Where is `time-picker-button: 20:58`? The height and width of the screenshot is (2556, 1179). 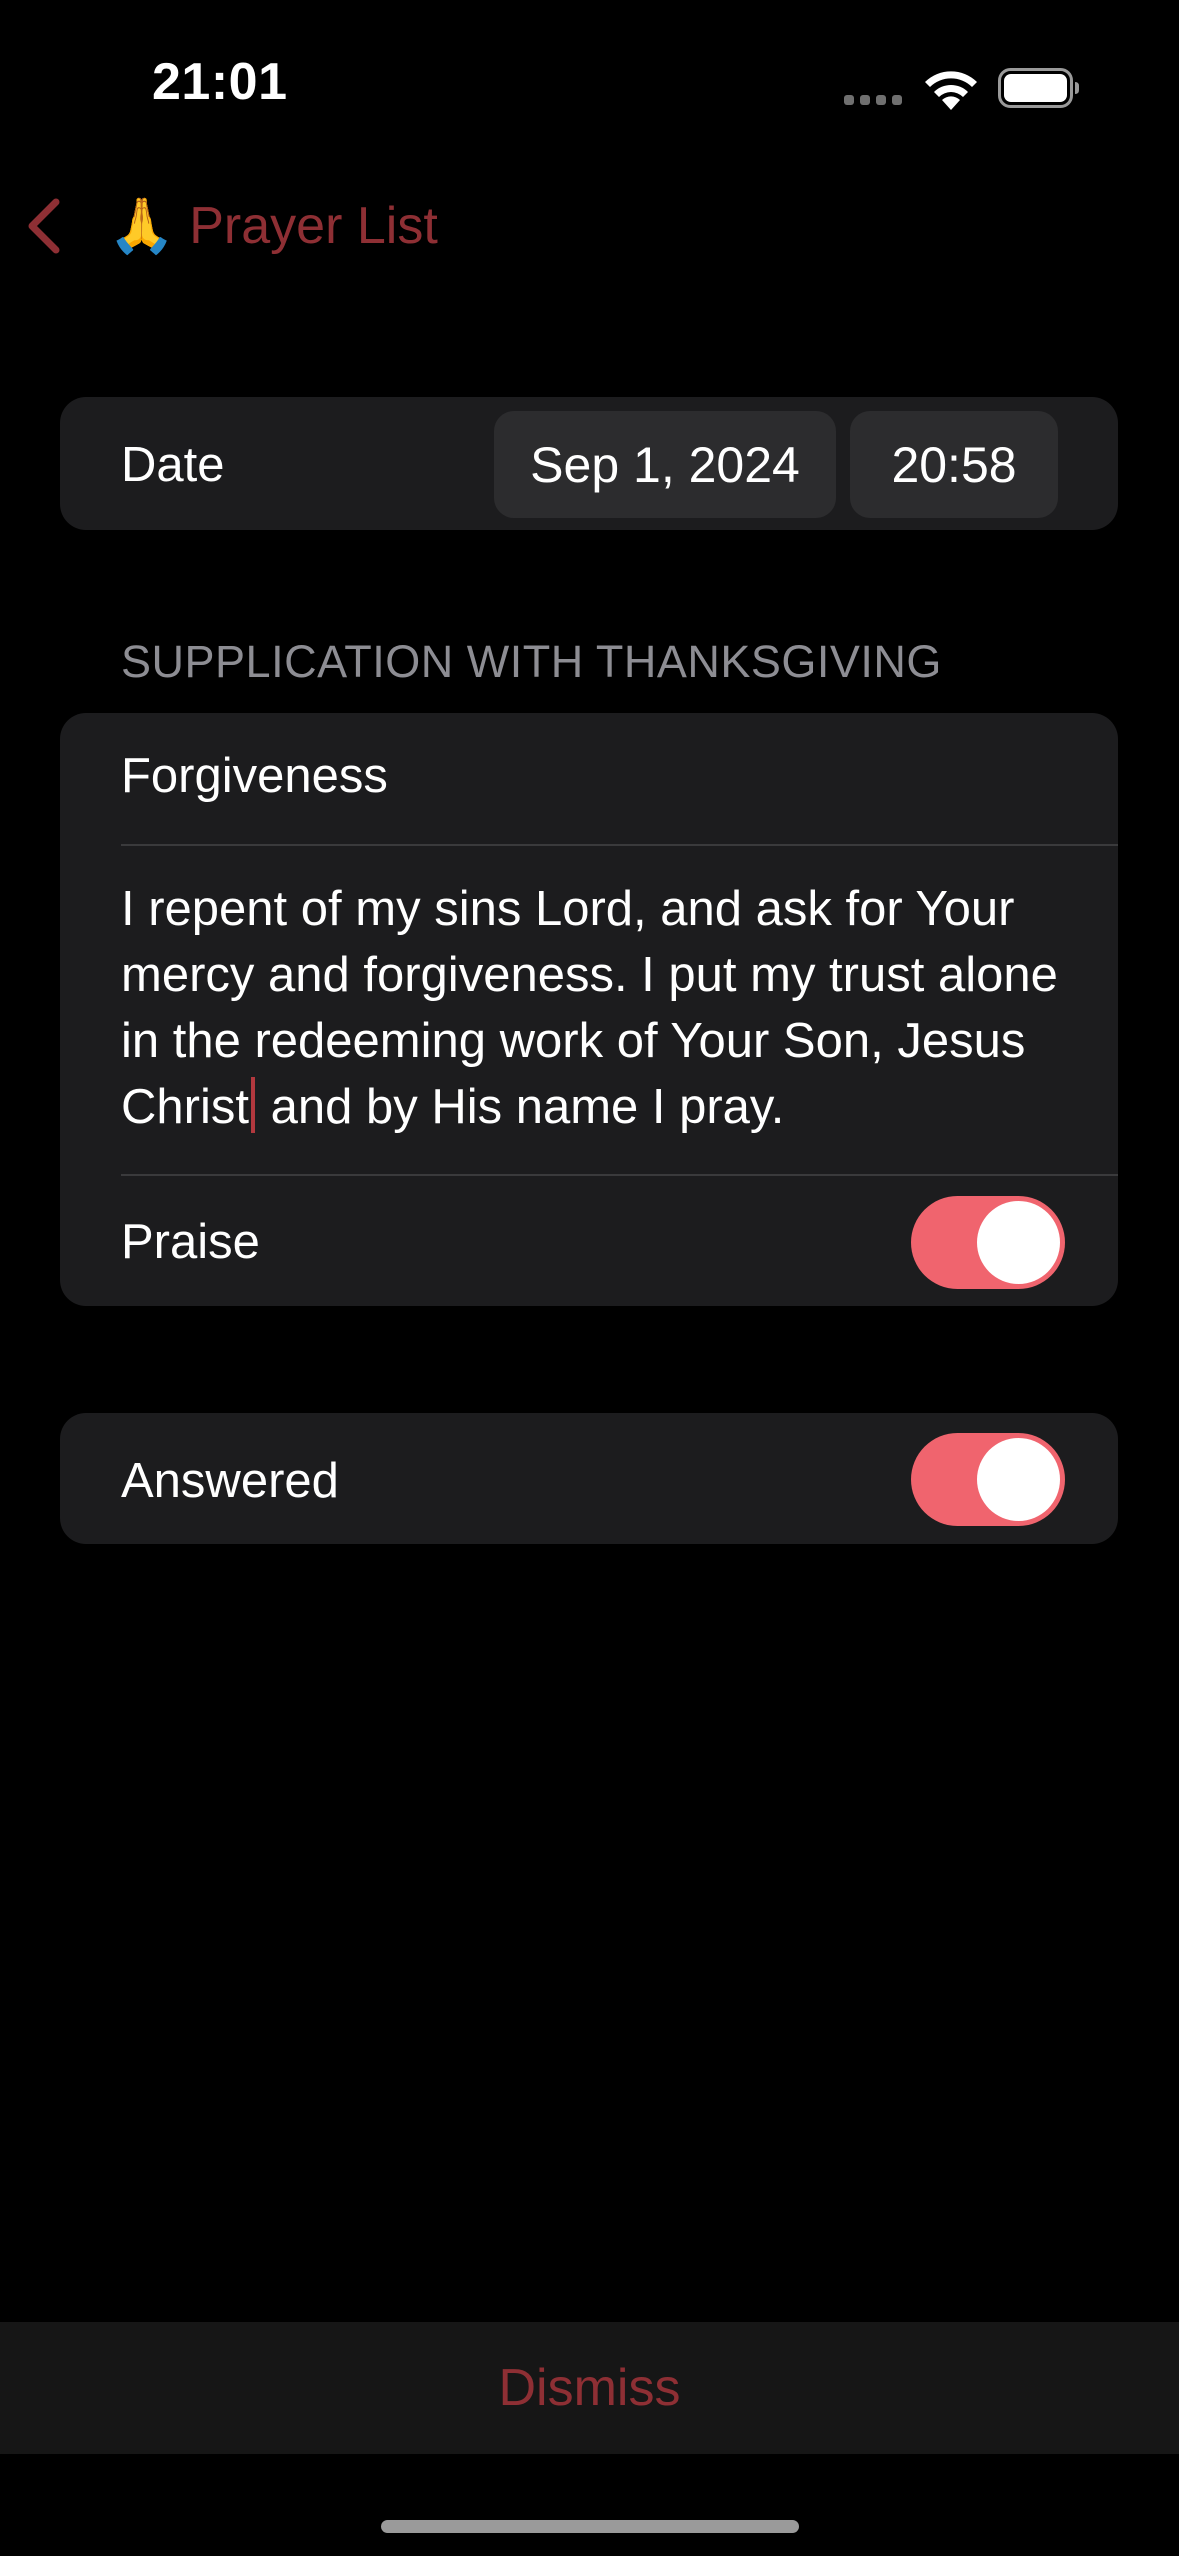 time-picker-button: 20:58 is located at coordinates (954, 464).